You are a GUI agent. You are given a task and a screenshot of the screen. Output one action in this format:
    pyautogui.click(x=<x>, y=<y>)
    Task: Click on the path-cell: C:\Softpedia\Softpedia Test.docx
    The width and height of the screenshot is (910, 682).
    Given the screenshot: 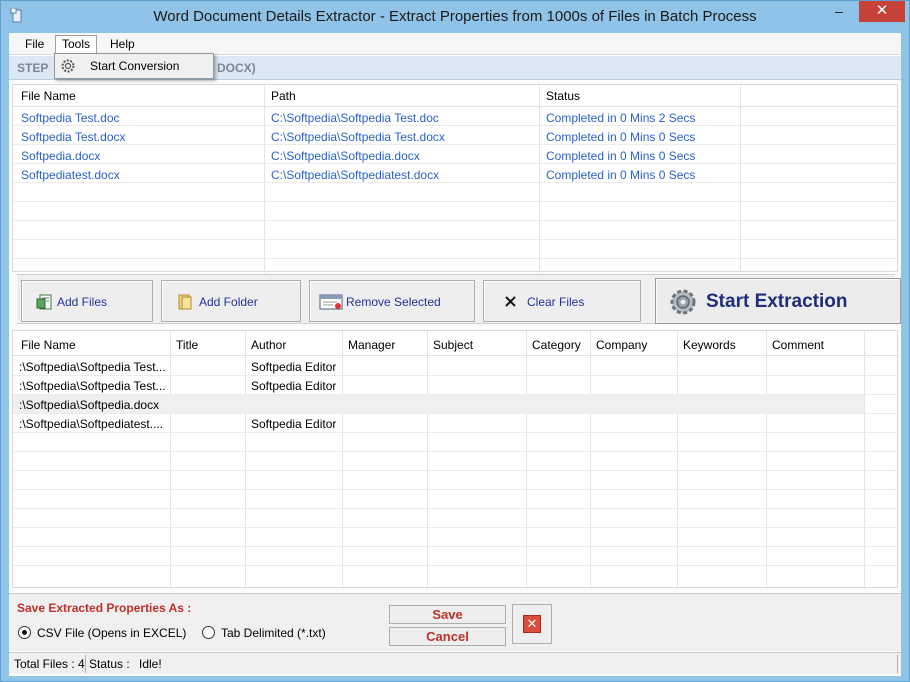 What is the action you would take?
    pyautogui.click(x=358, y=137)
    